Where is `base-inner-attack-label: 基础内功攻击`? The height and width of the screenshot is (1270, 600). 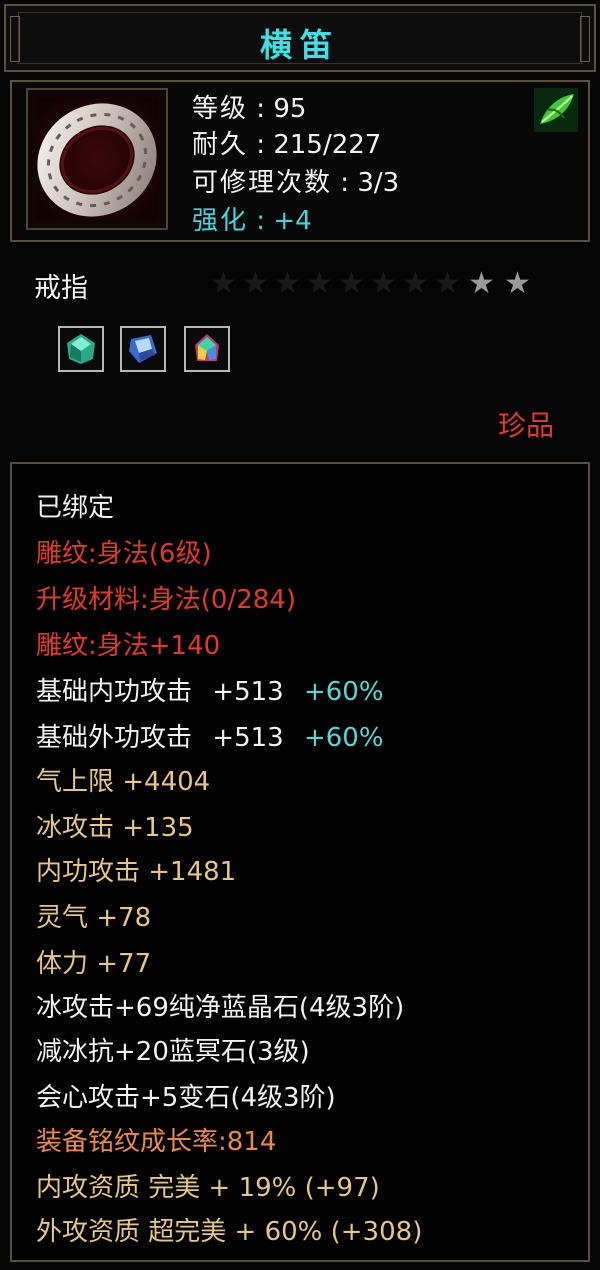
base-inner-attack-label: 基础内功攻击 is located at coordinates (114, 692).